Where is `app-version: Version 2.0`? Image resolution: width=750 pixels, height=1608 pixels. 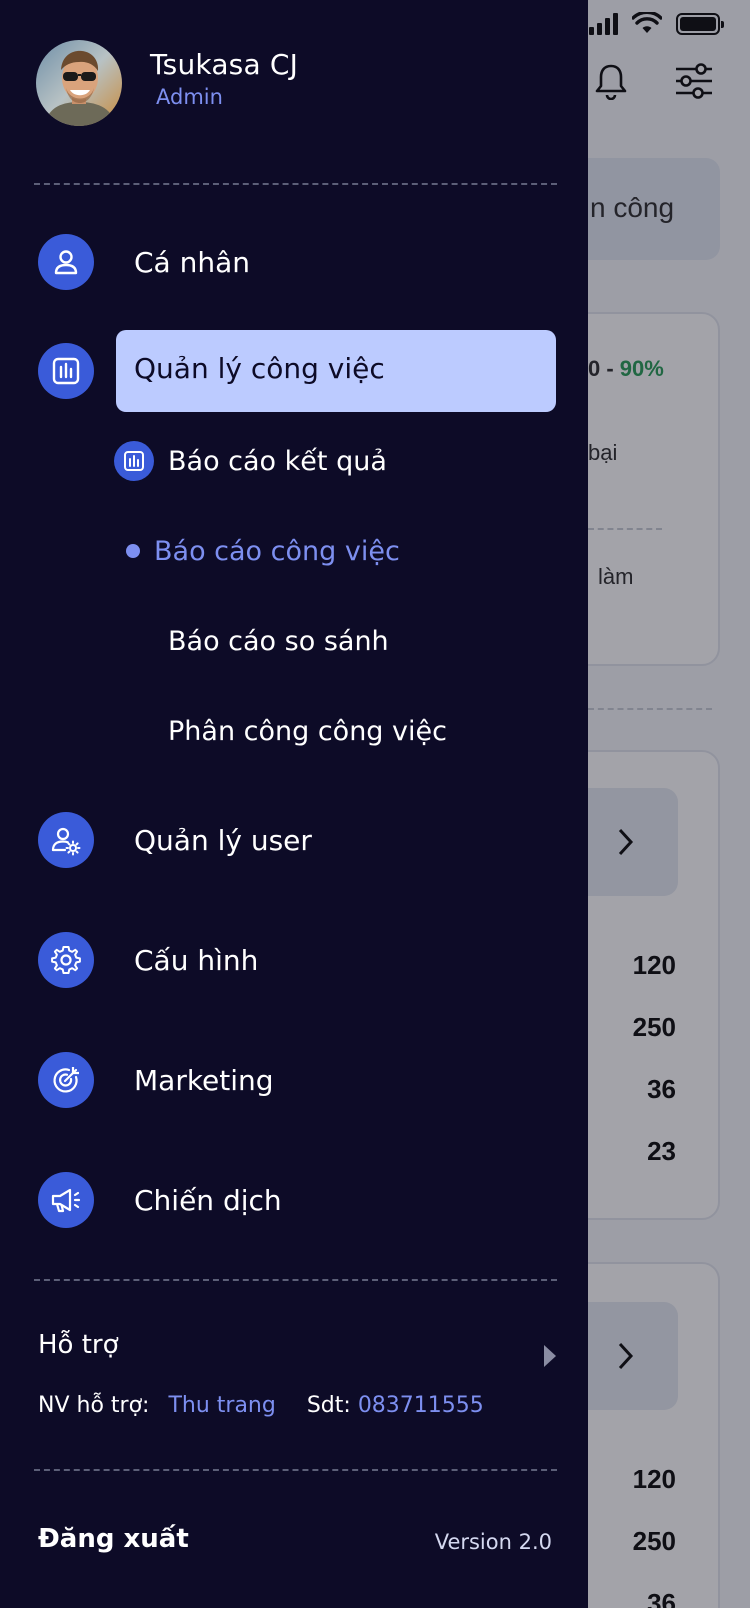
app-version: Version 2.0 is located at coordinates (493, 1542).